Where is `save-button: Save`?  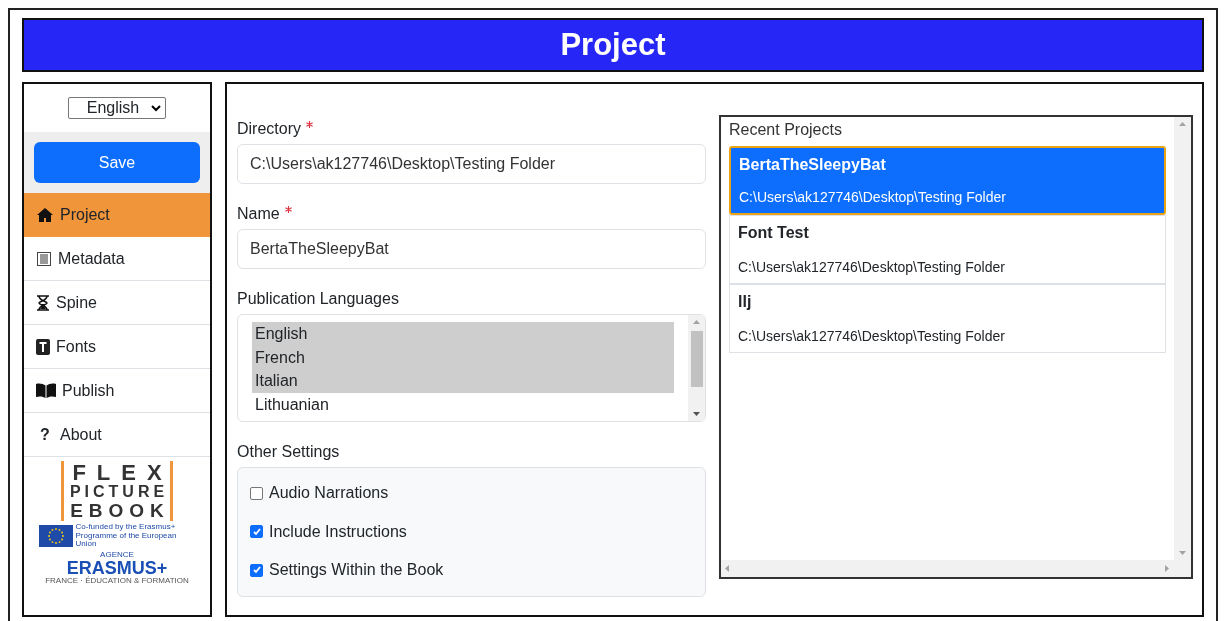
save-button: Save is located at coordinates (117, 162).